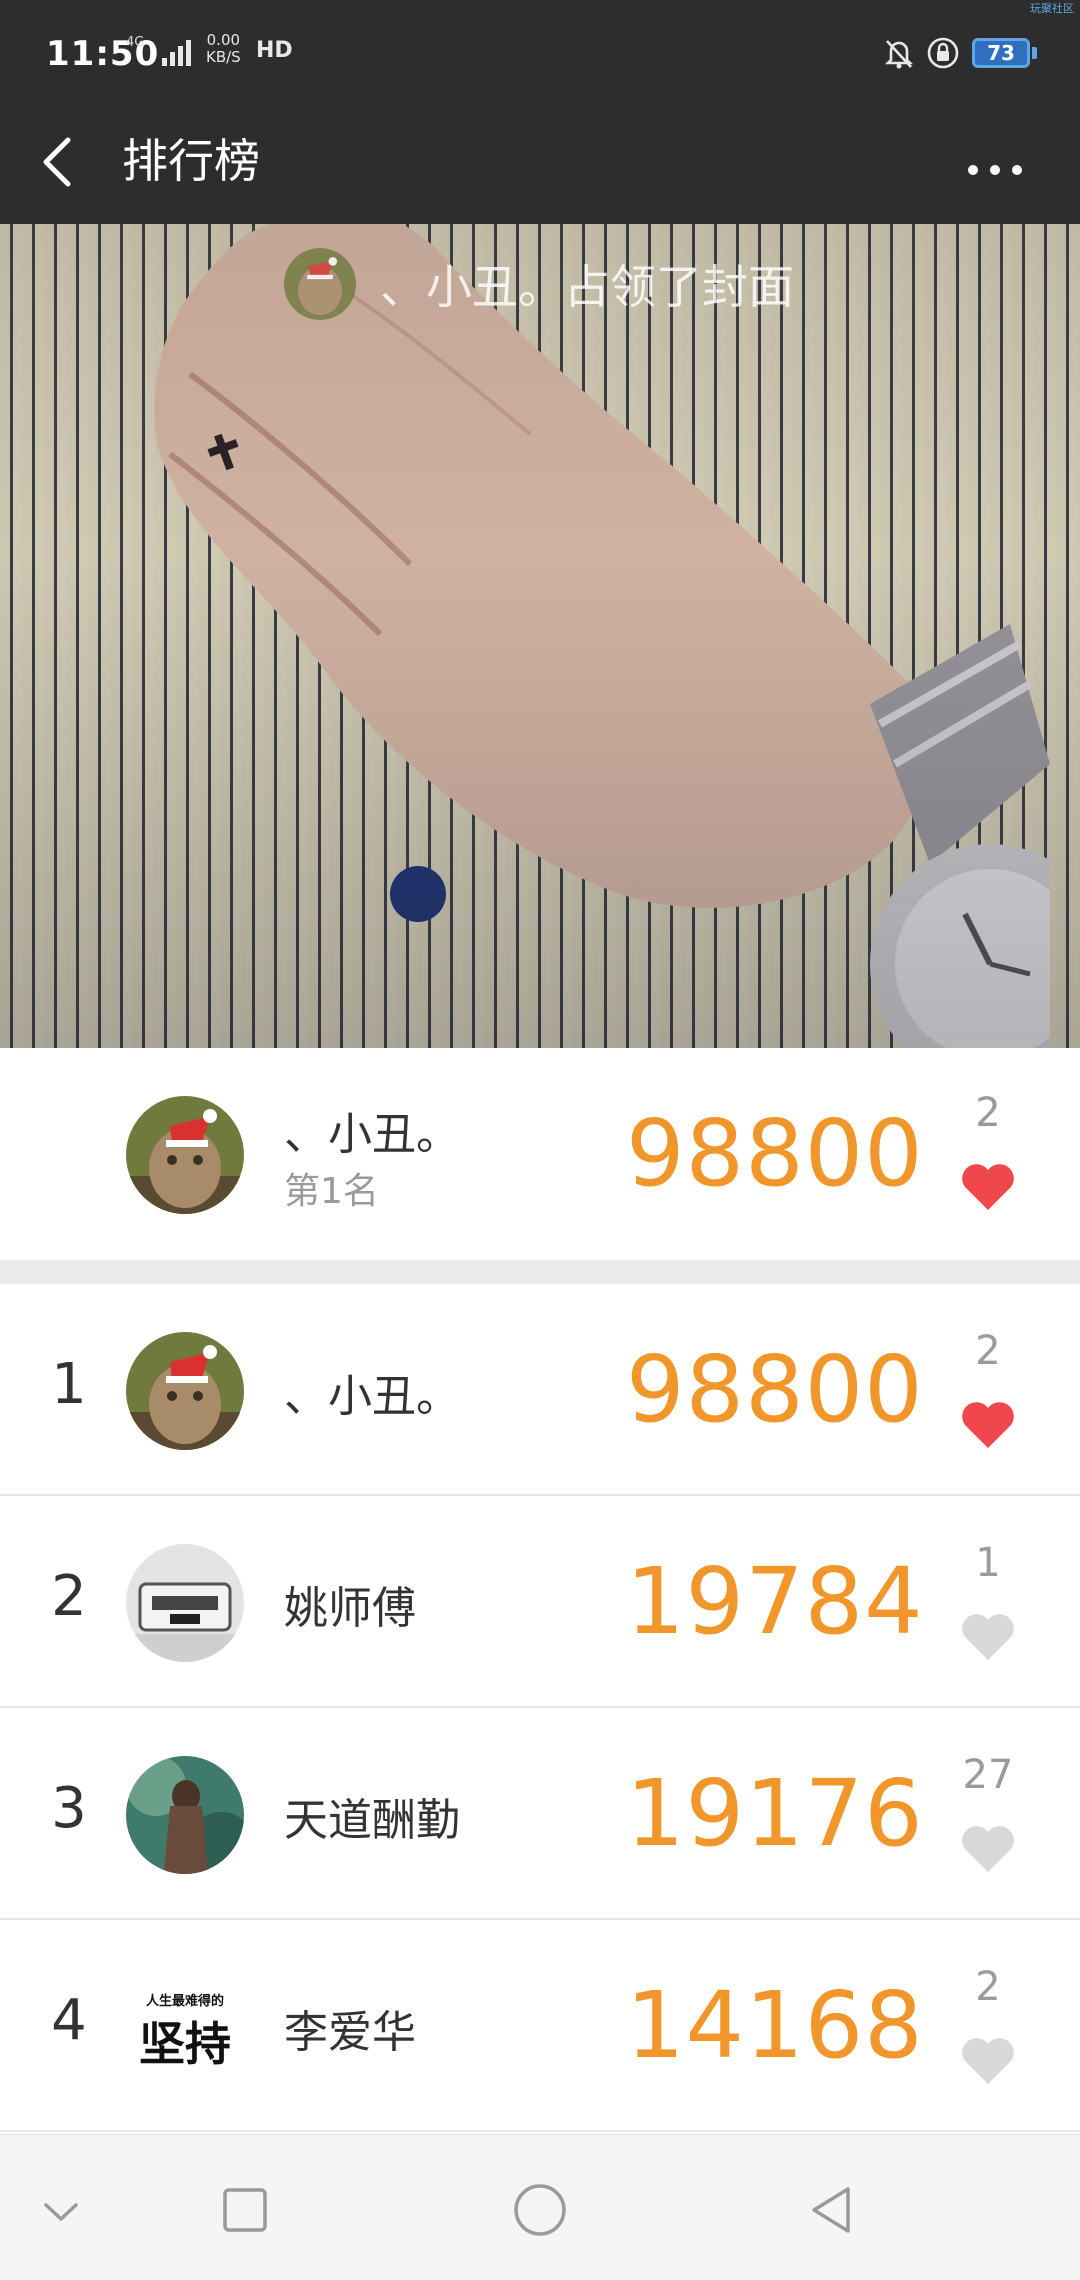  What do you see at coordinates (61, 2210) in the screenshot?
I see `chevron-down-icon` at bounding box center [61, 2210].